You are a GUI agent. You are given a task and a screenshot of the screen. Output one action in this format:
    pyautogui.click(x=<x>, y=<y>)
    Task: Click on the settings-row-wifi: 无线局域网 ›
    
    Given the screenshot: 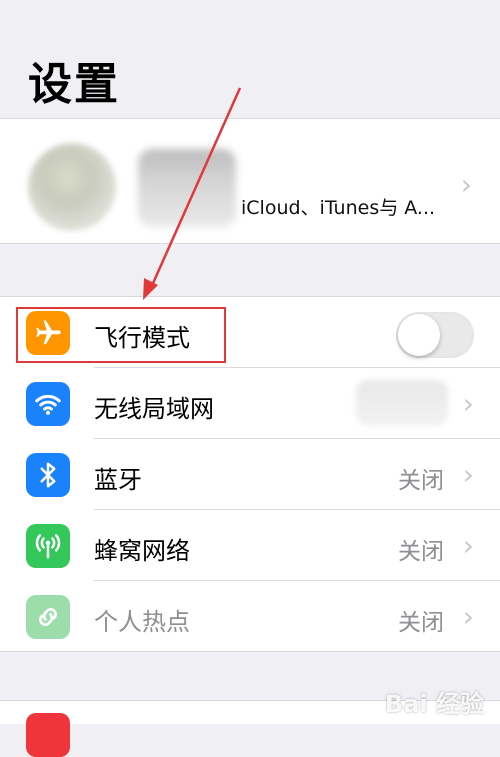 What is the action you would take?
    pyautogui.click(x=250, y=403)
    